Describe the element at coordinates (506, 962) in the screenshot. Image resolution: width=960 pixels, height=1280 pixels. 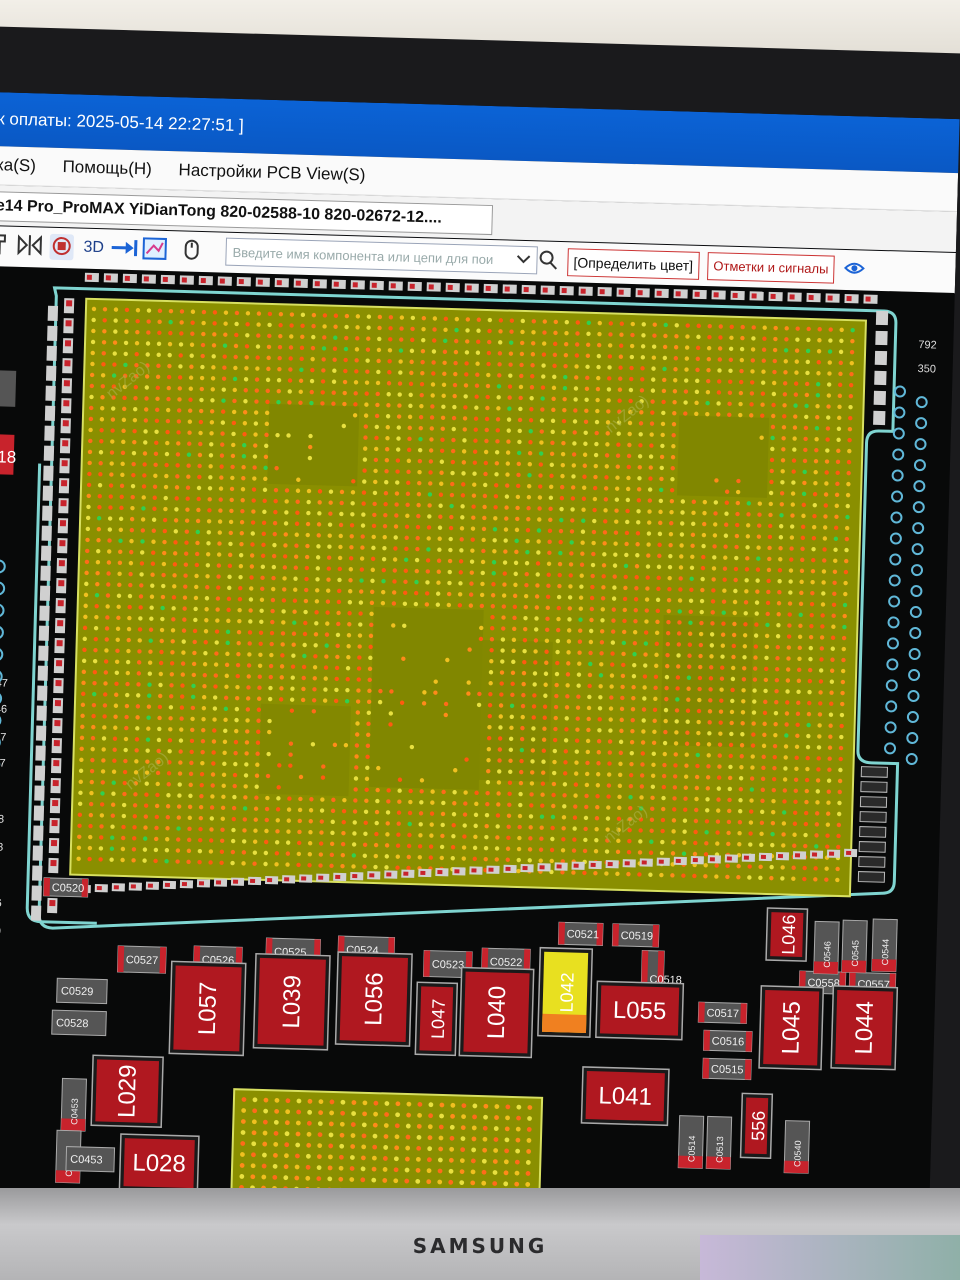
I see `capacitor-label: C0522` at that location.